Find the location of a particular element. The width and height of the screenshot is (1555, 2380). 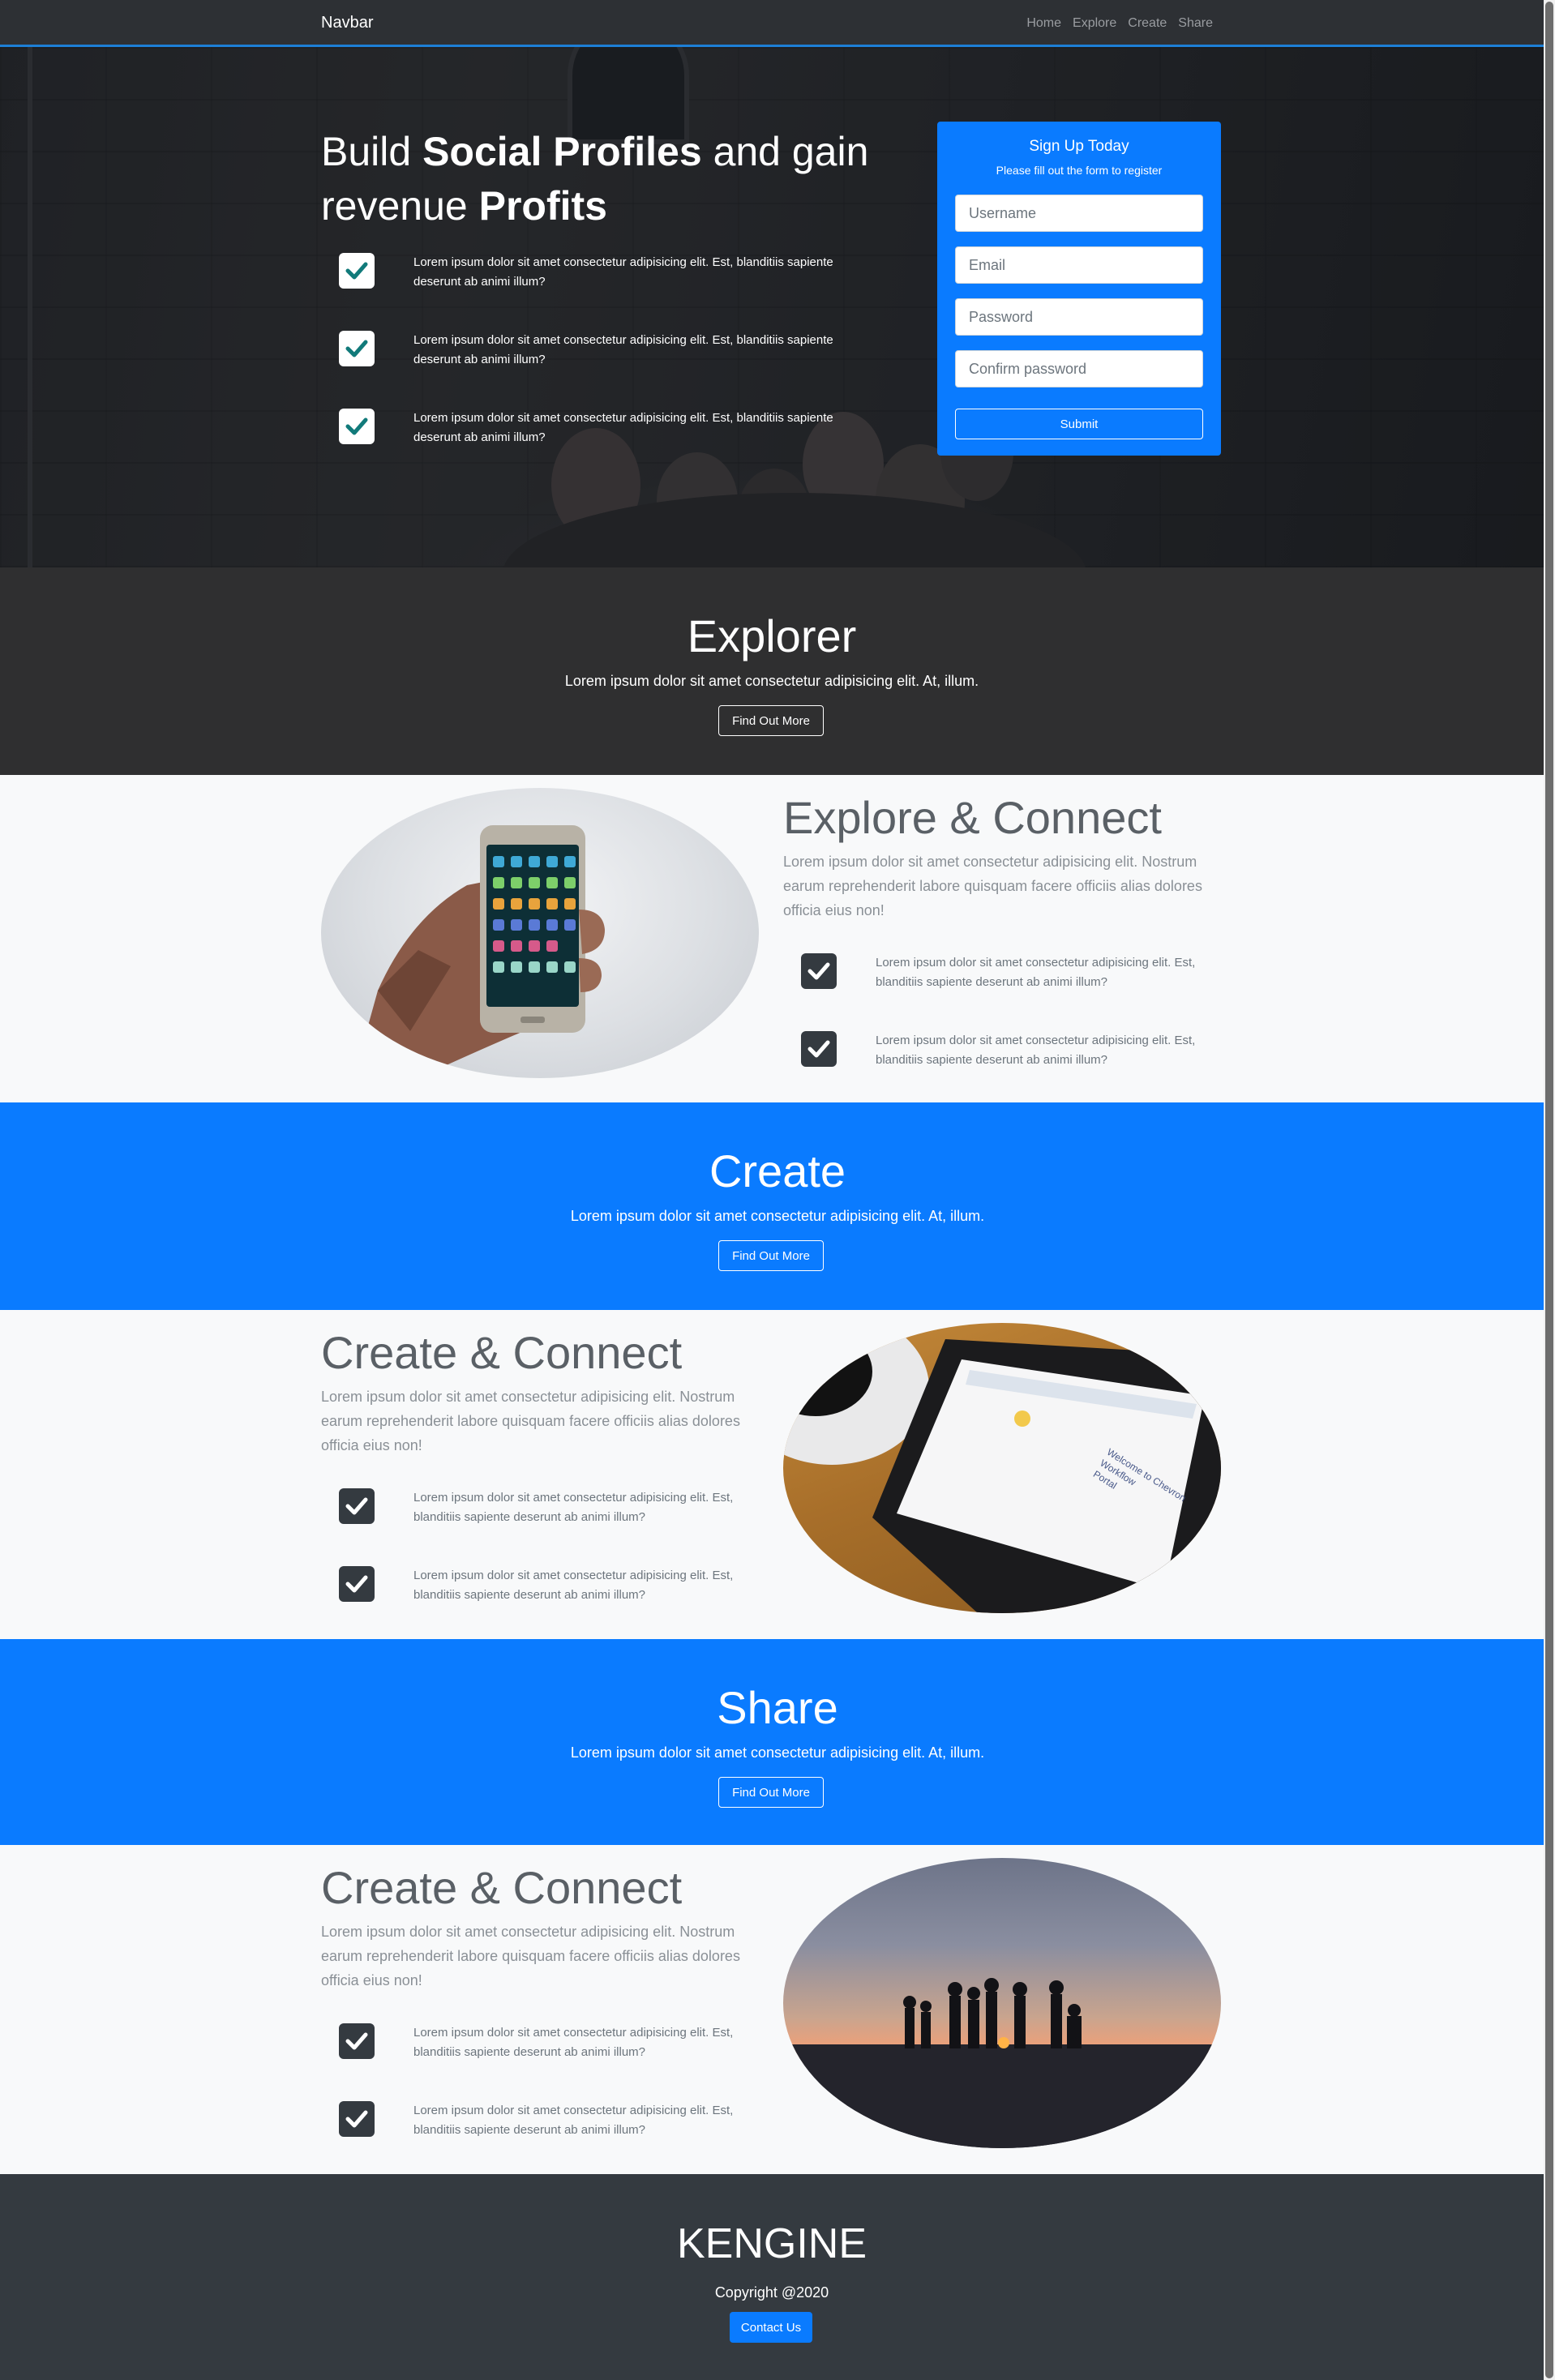

signup-subtitle: Please fill out the form to register is located at coordinates (1079, 171).